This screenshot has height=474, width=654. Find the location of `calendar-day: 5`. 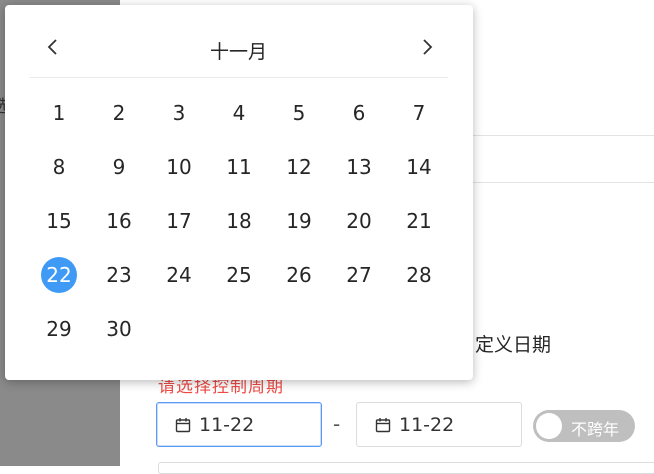

calendar-day: 5 is located at coordinates (299, 118).